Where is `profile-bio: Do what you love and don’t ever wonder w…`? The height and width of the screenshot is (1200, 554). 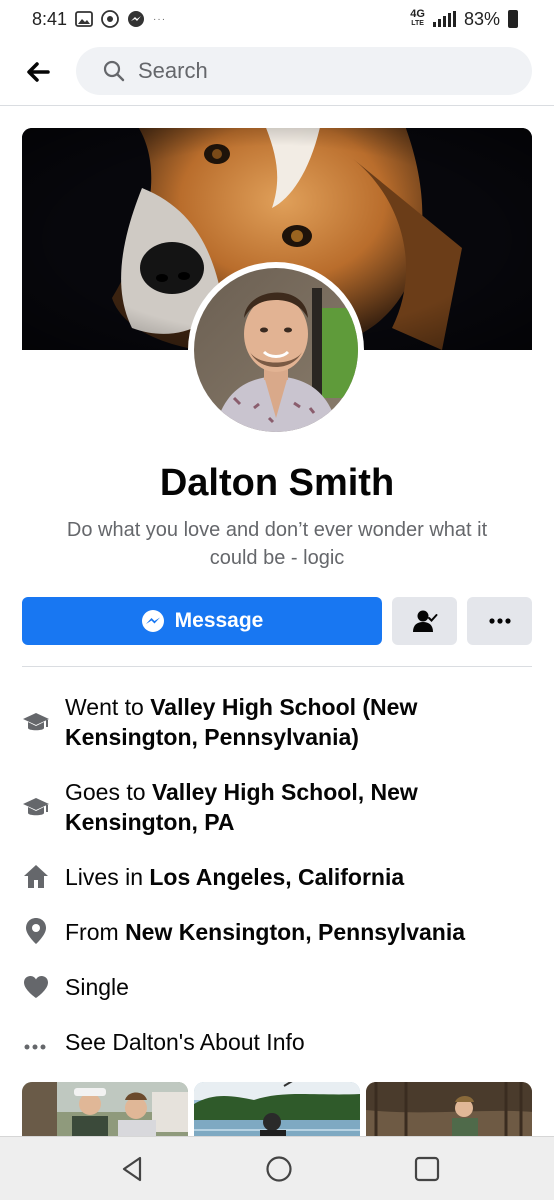
profile-bio: Do what you love and don’t ever wonder w… is located at coordinates (277, 544).